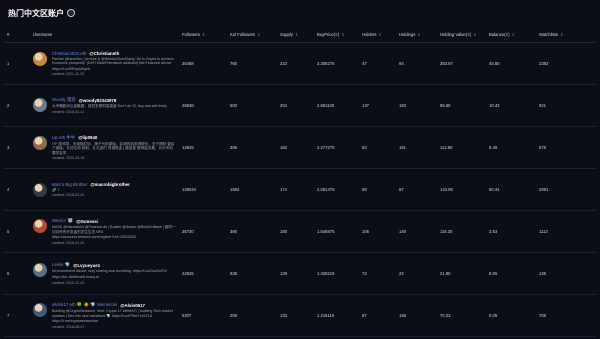 Image resolution: width=600 pixels, height=339 pixels. I want to click on kol-followers-cell: 1684, so click(252, 189).